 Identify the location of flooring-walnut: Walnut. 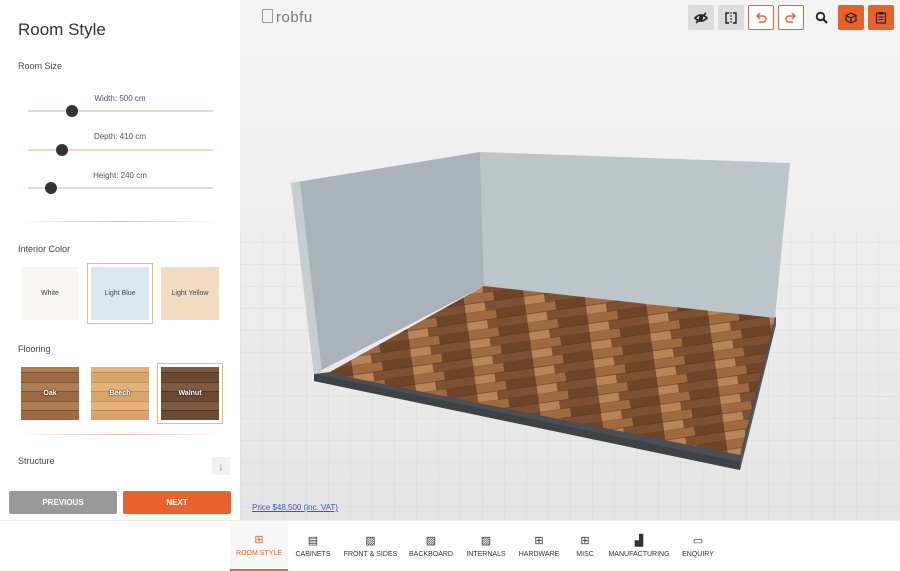
(190, 393).